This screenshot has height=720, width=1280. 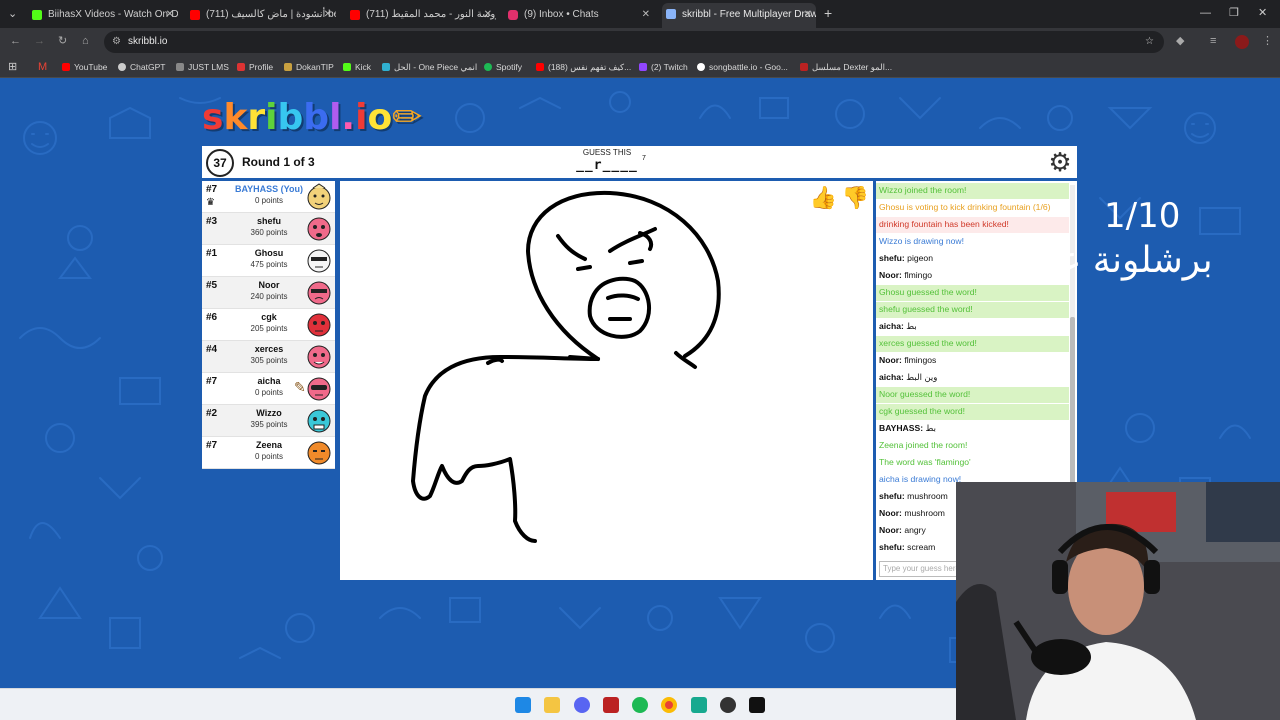 I want to click on media-icon: ≡, so click(x=1213, y=41).